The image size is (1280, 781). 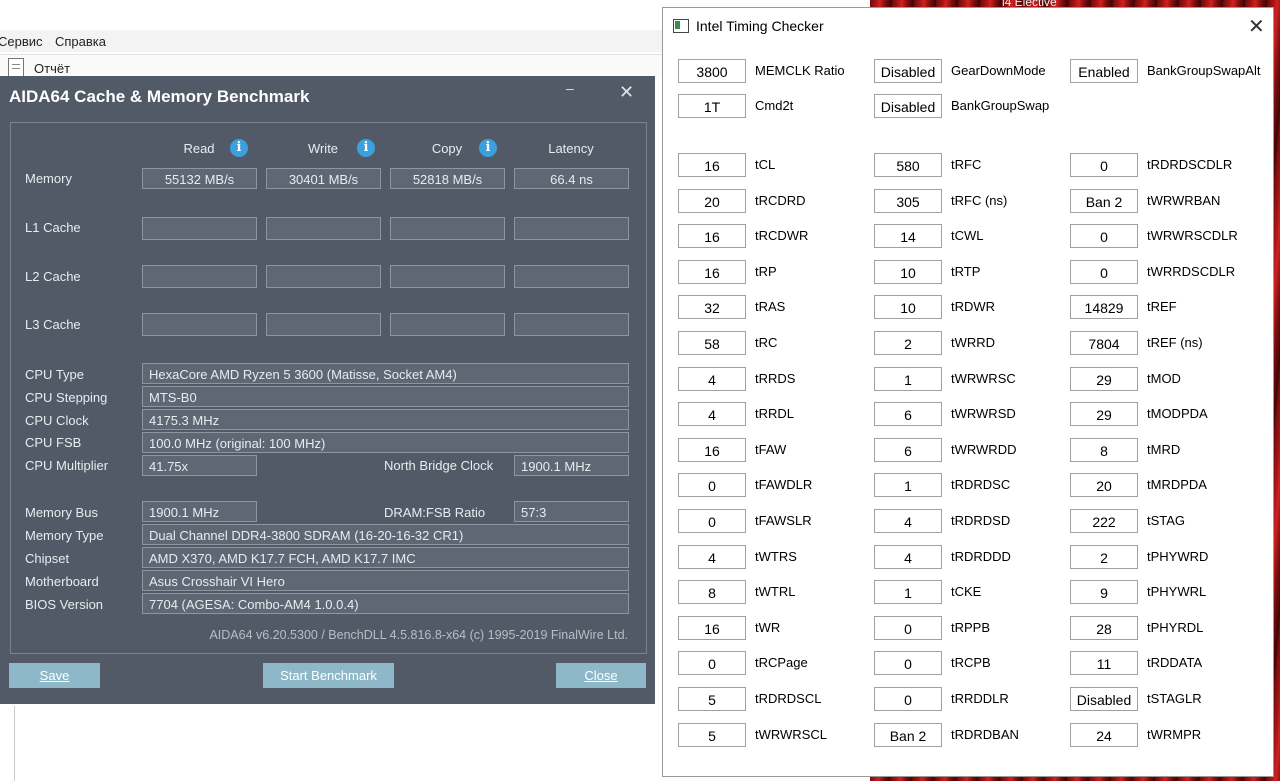 What do you see at coordinates (385, 396) in the screenshot?
I see `cpu-stepping-value: MTS-B0` at bounding box center [385, 396].